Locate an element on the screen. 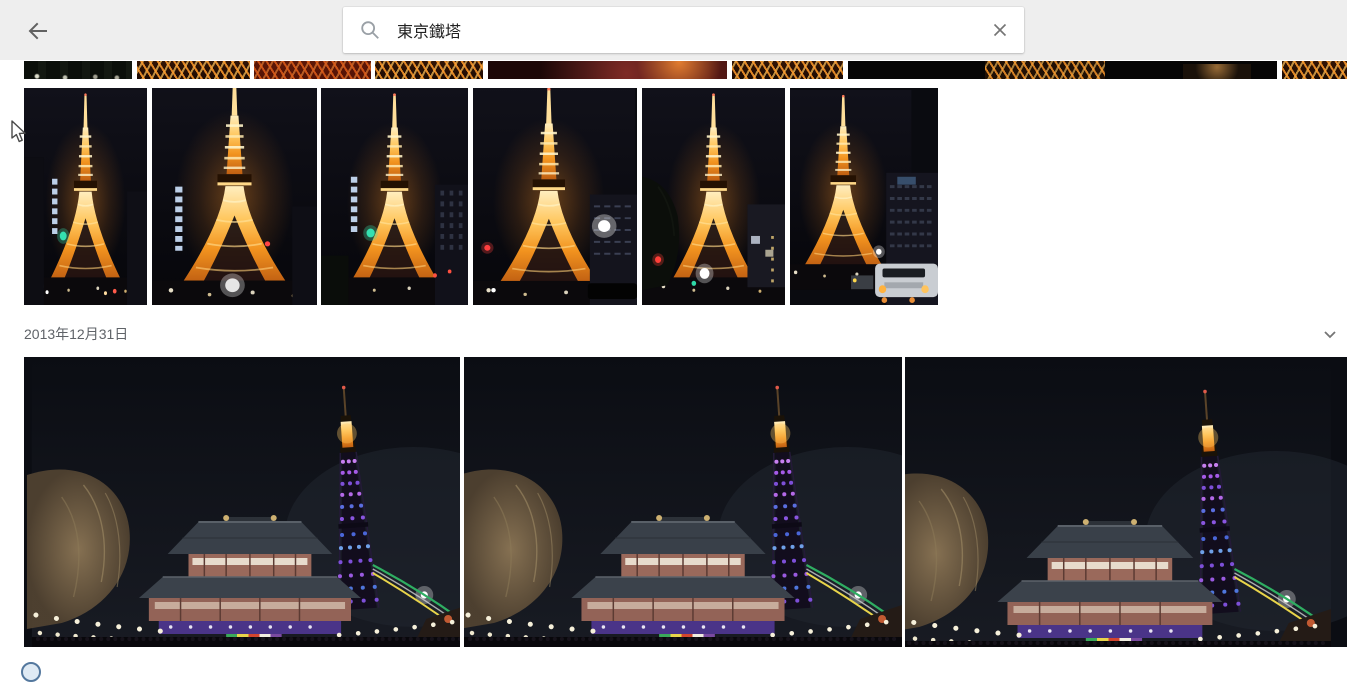 Image resolution: width=1347 pixels, height=682 pixels. arrow-left-icon is located at coordinates (37, 31).